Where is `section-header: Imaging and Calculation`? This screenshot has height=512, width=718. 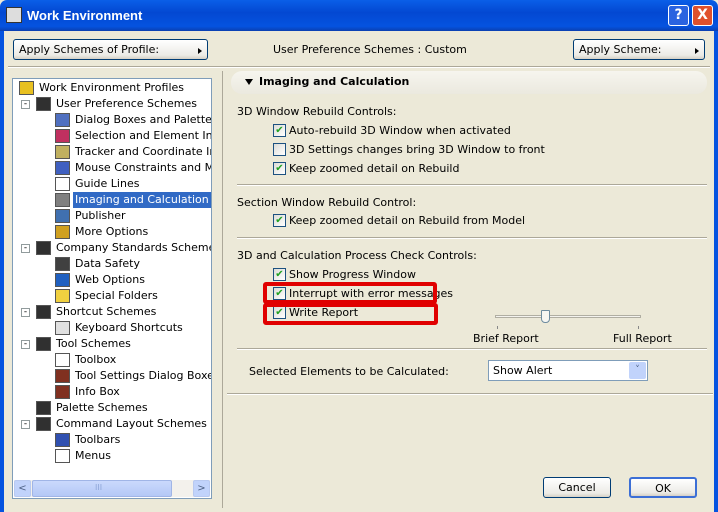
section-header: Imaging and Calculation is located at coordinates (469, 82).